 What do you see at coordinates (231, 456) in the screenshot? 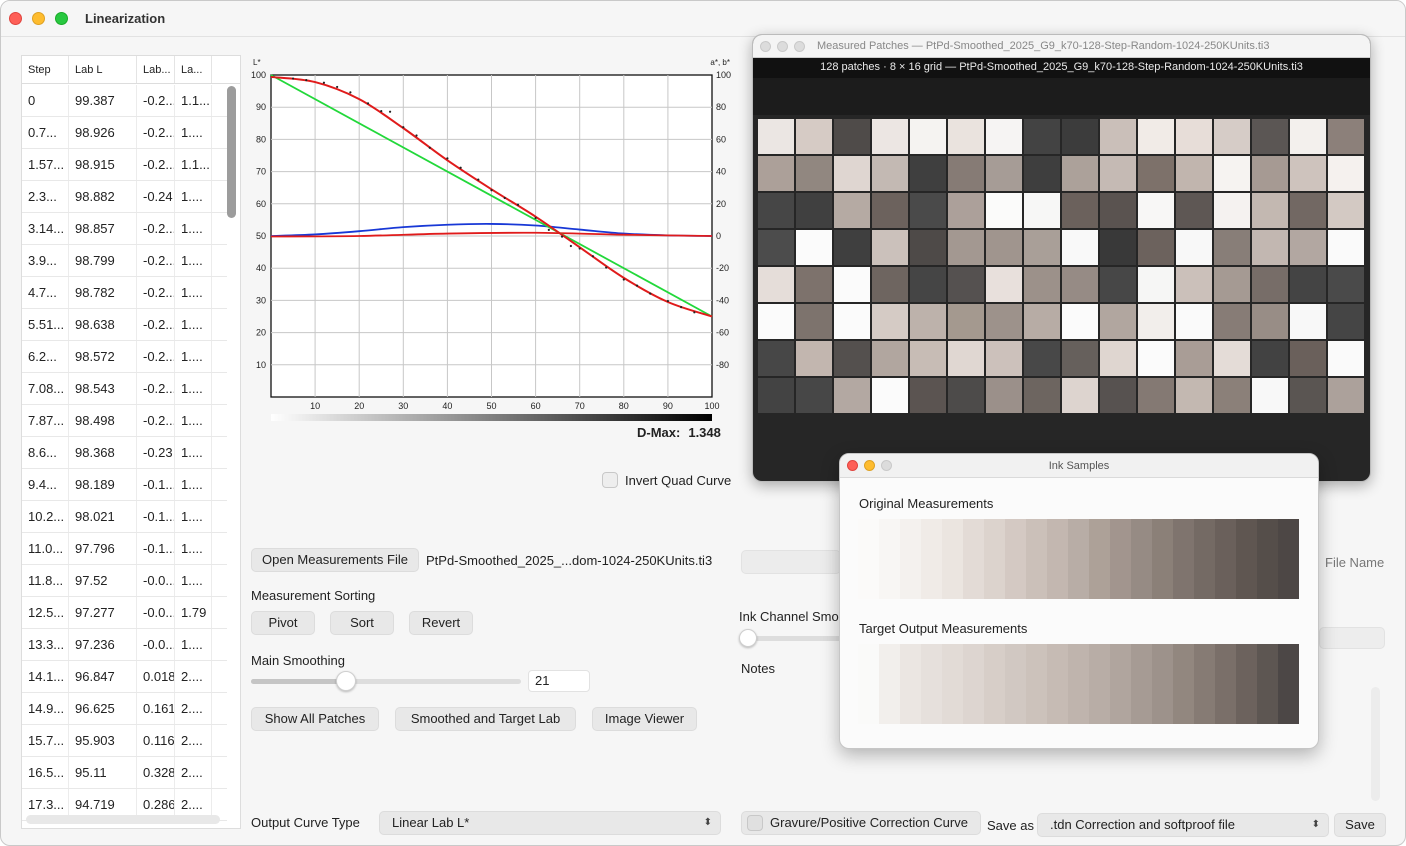
I see `table-vertical-scrollbar` at bounding box center [231, 456].